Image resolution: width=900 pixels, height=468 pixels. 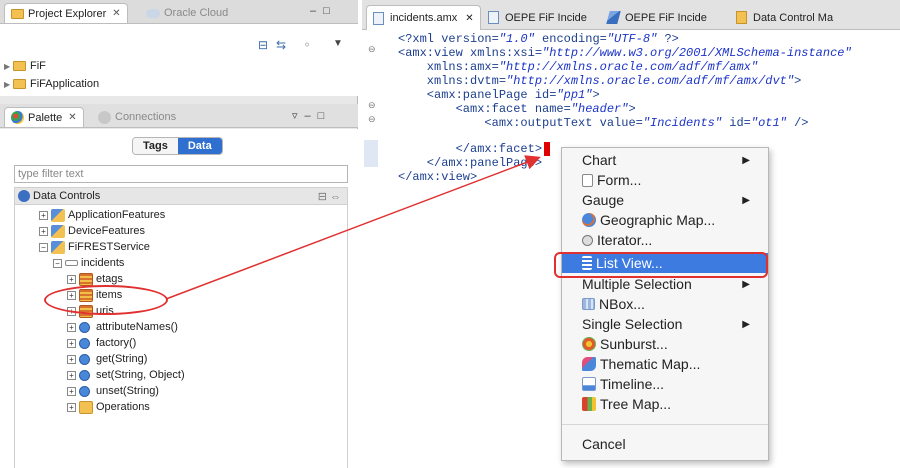 I want to click on collection-icon, so click(x=86, y=279).